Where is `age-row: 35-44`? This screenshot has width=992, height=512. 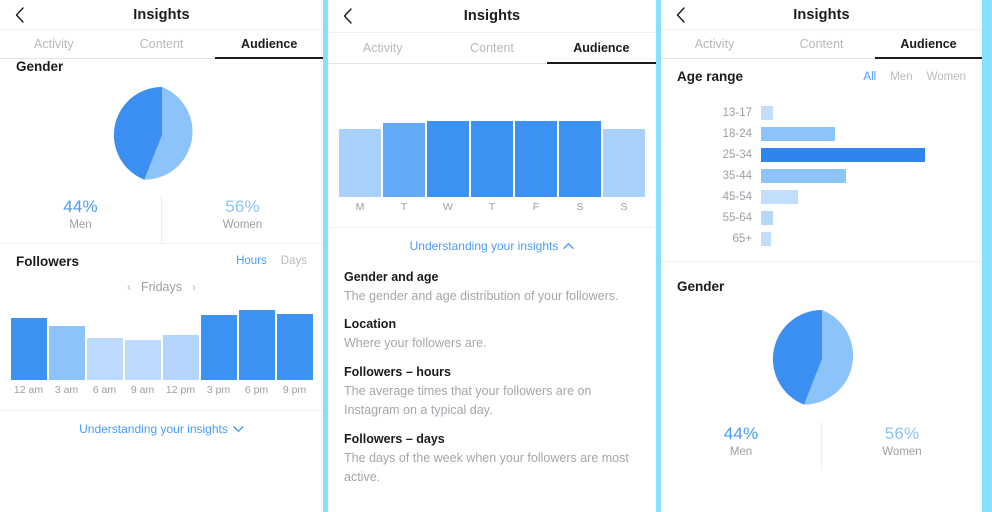 age-row: 35-44 is located at coordinates (821, 175).